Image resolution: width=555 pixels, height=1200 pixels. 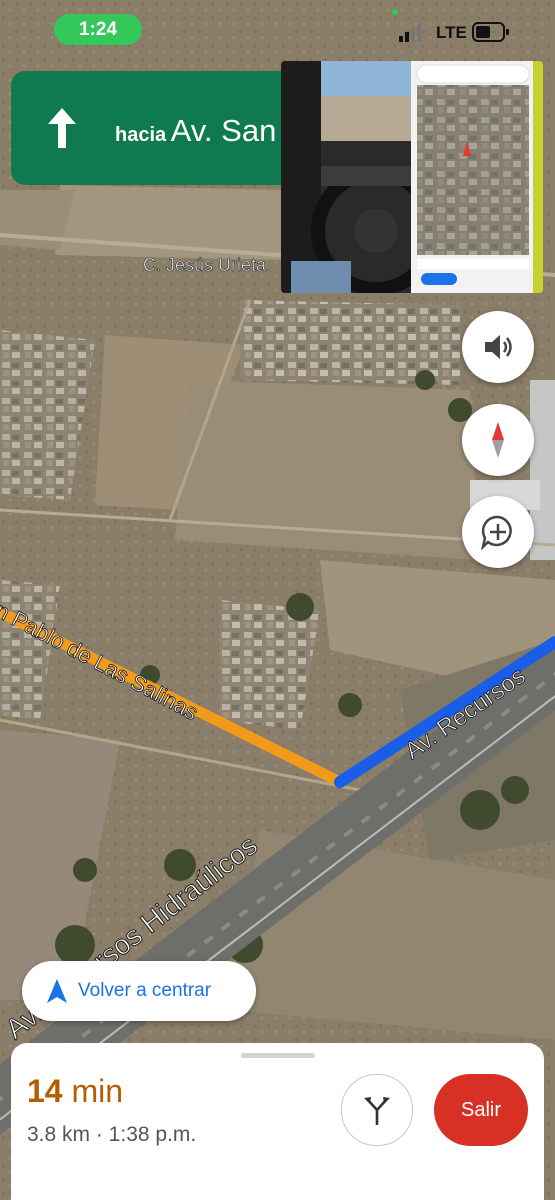 What do you see at coordinates (410, 33) in the screenshot?
I see `signal-icon` at bounding box center [410, 33].